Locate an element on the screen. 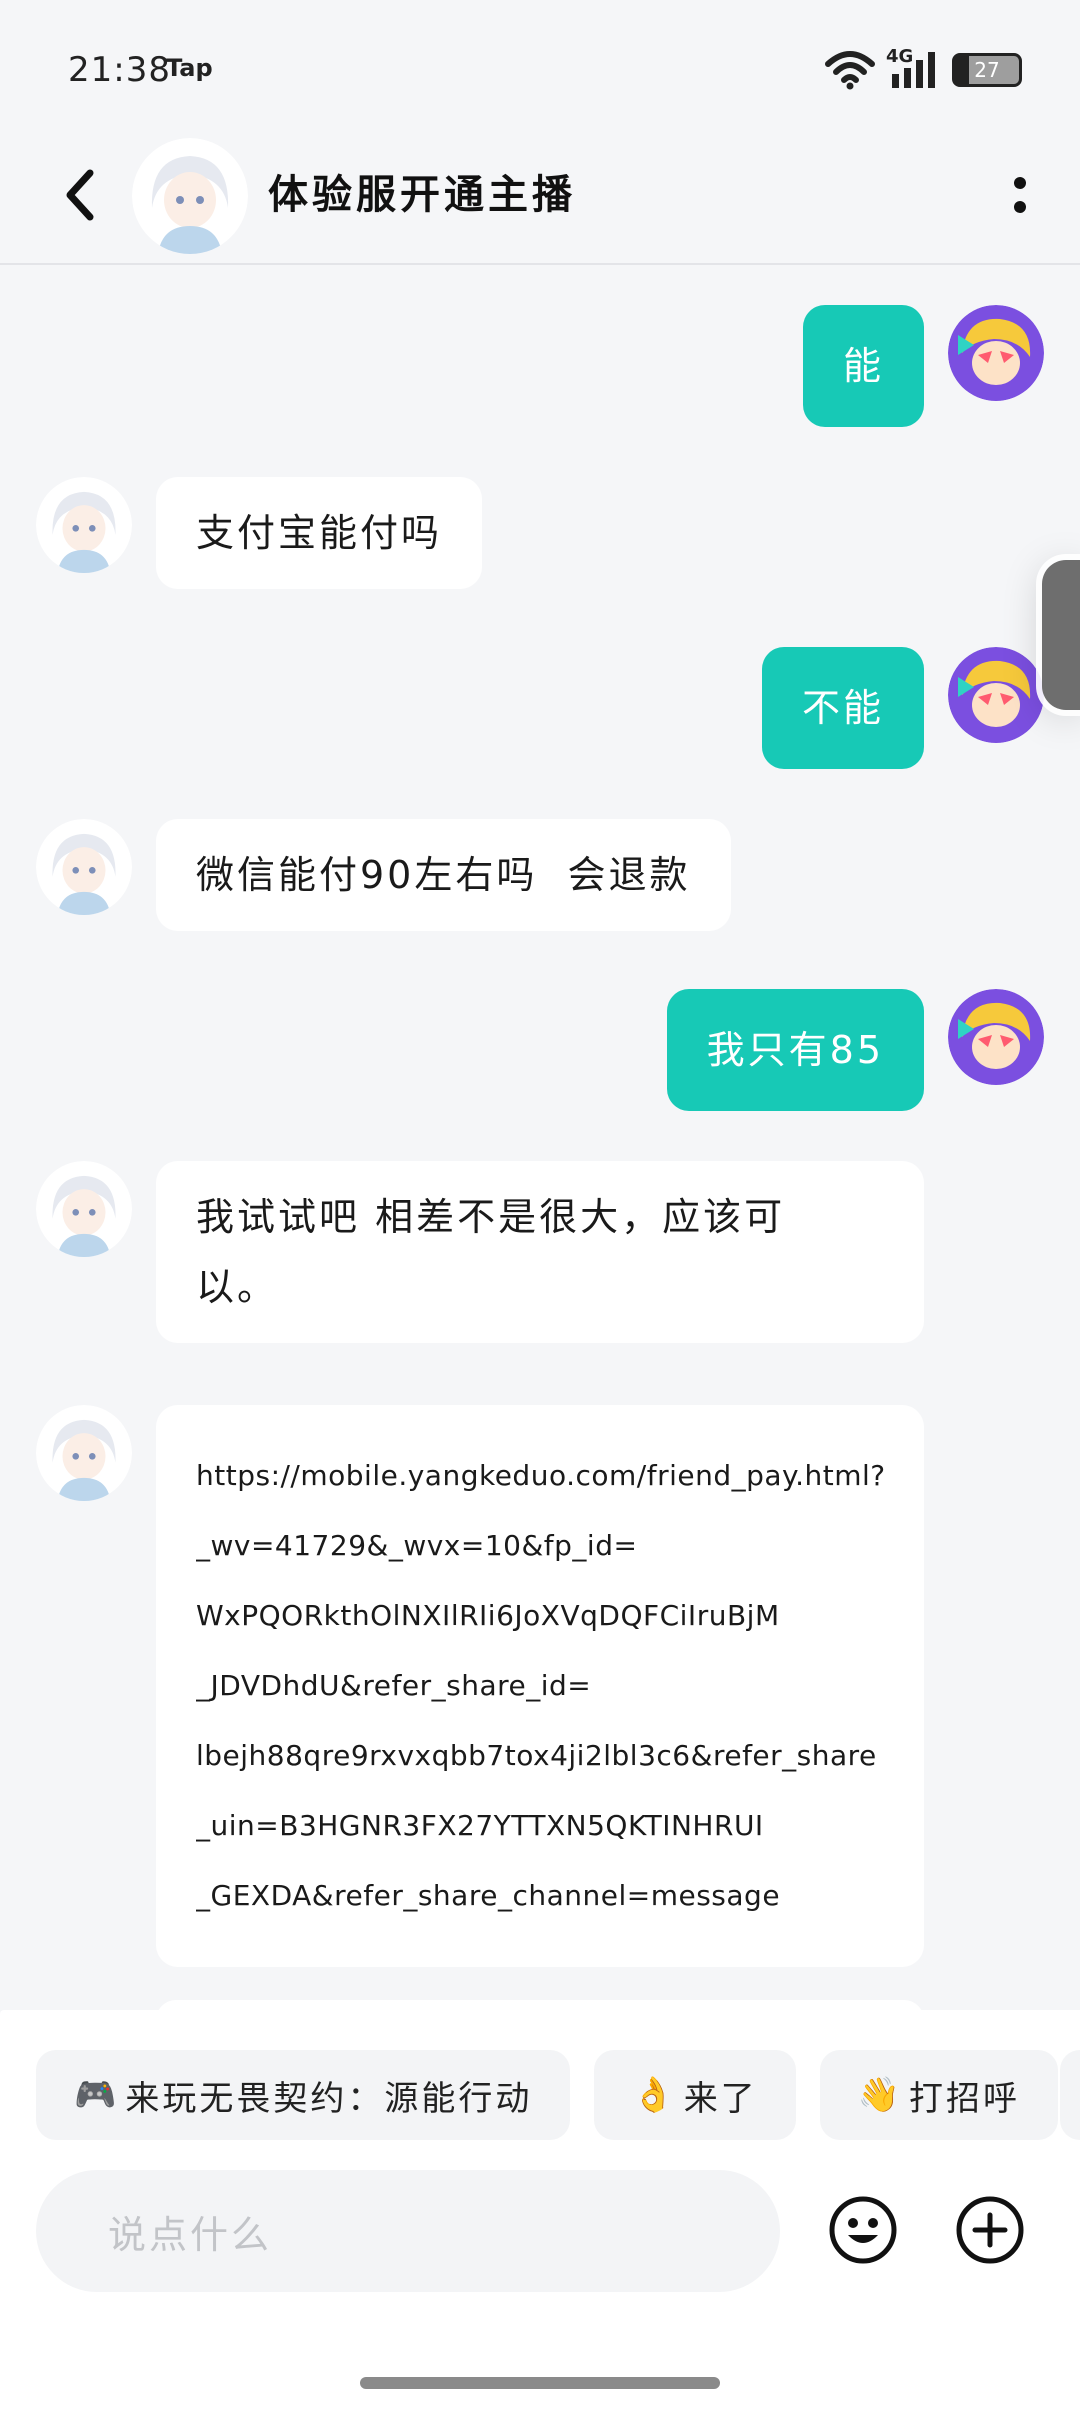 The image size is (1080, 2412). back-button is located at coordinates (80, 195).